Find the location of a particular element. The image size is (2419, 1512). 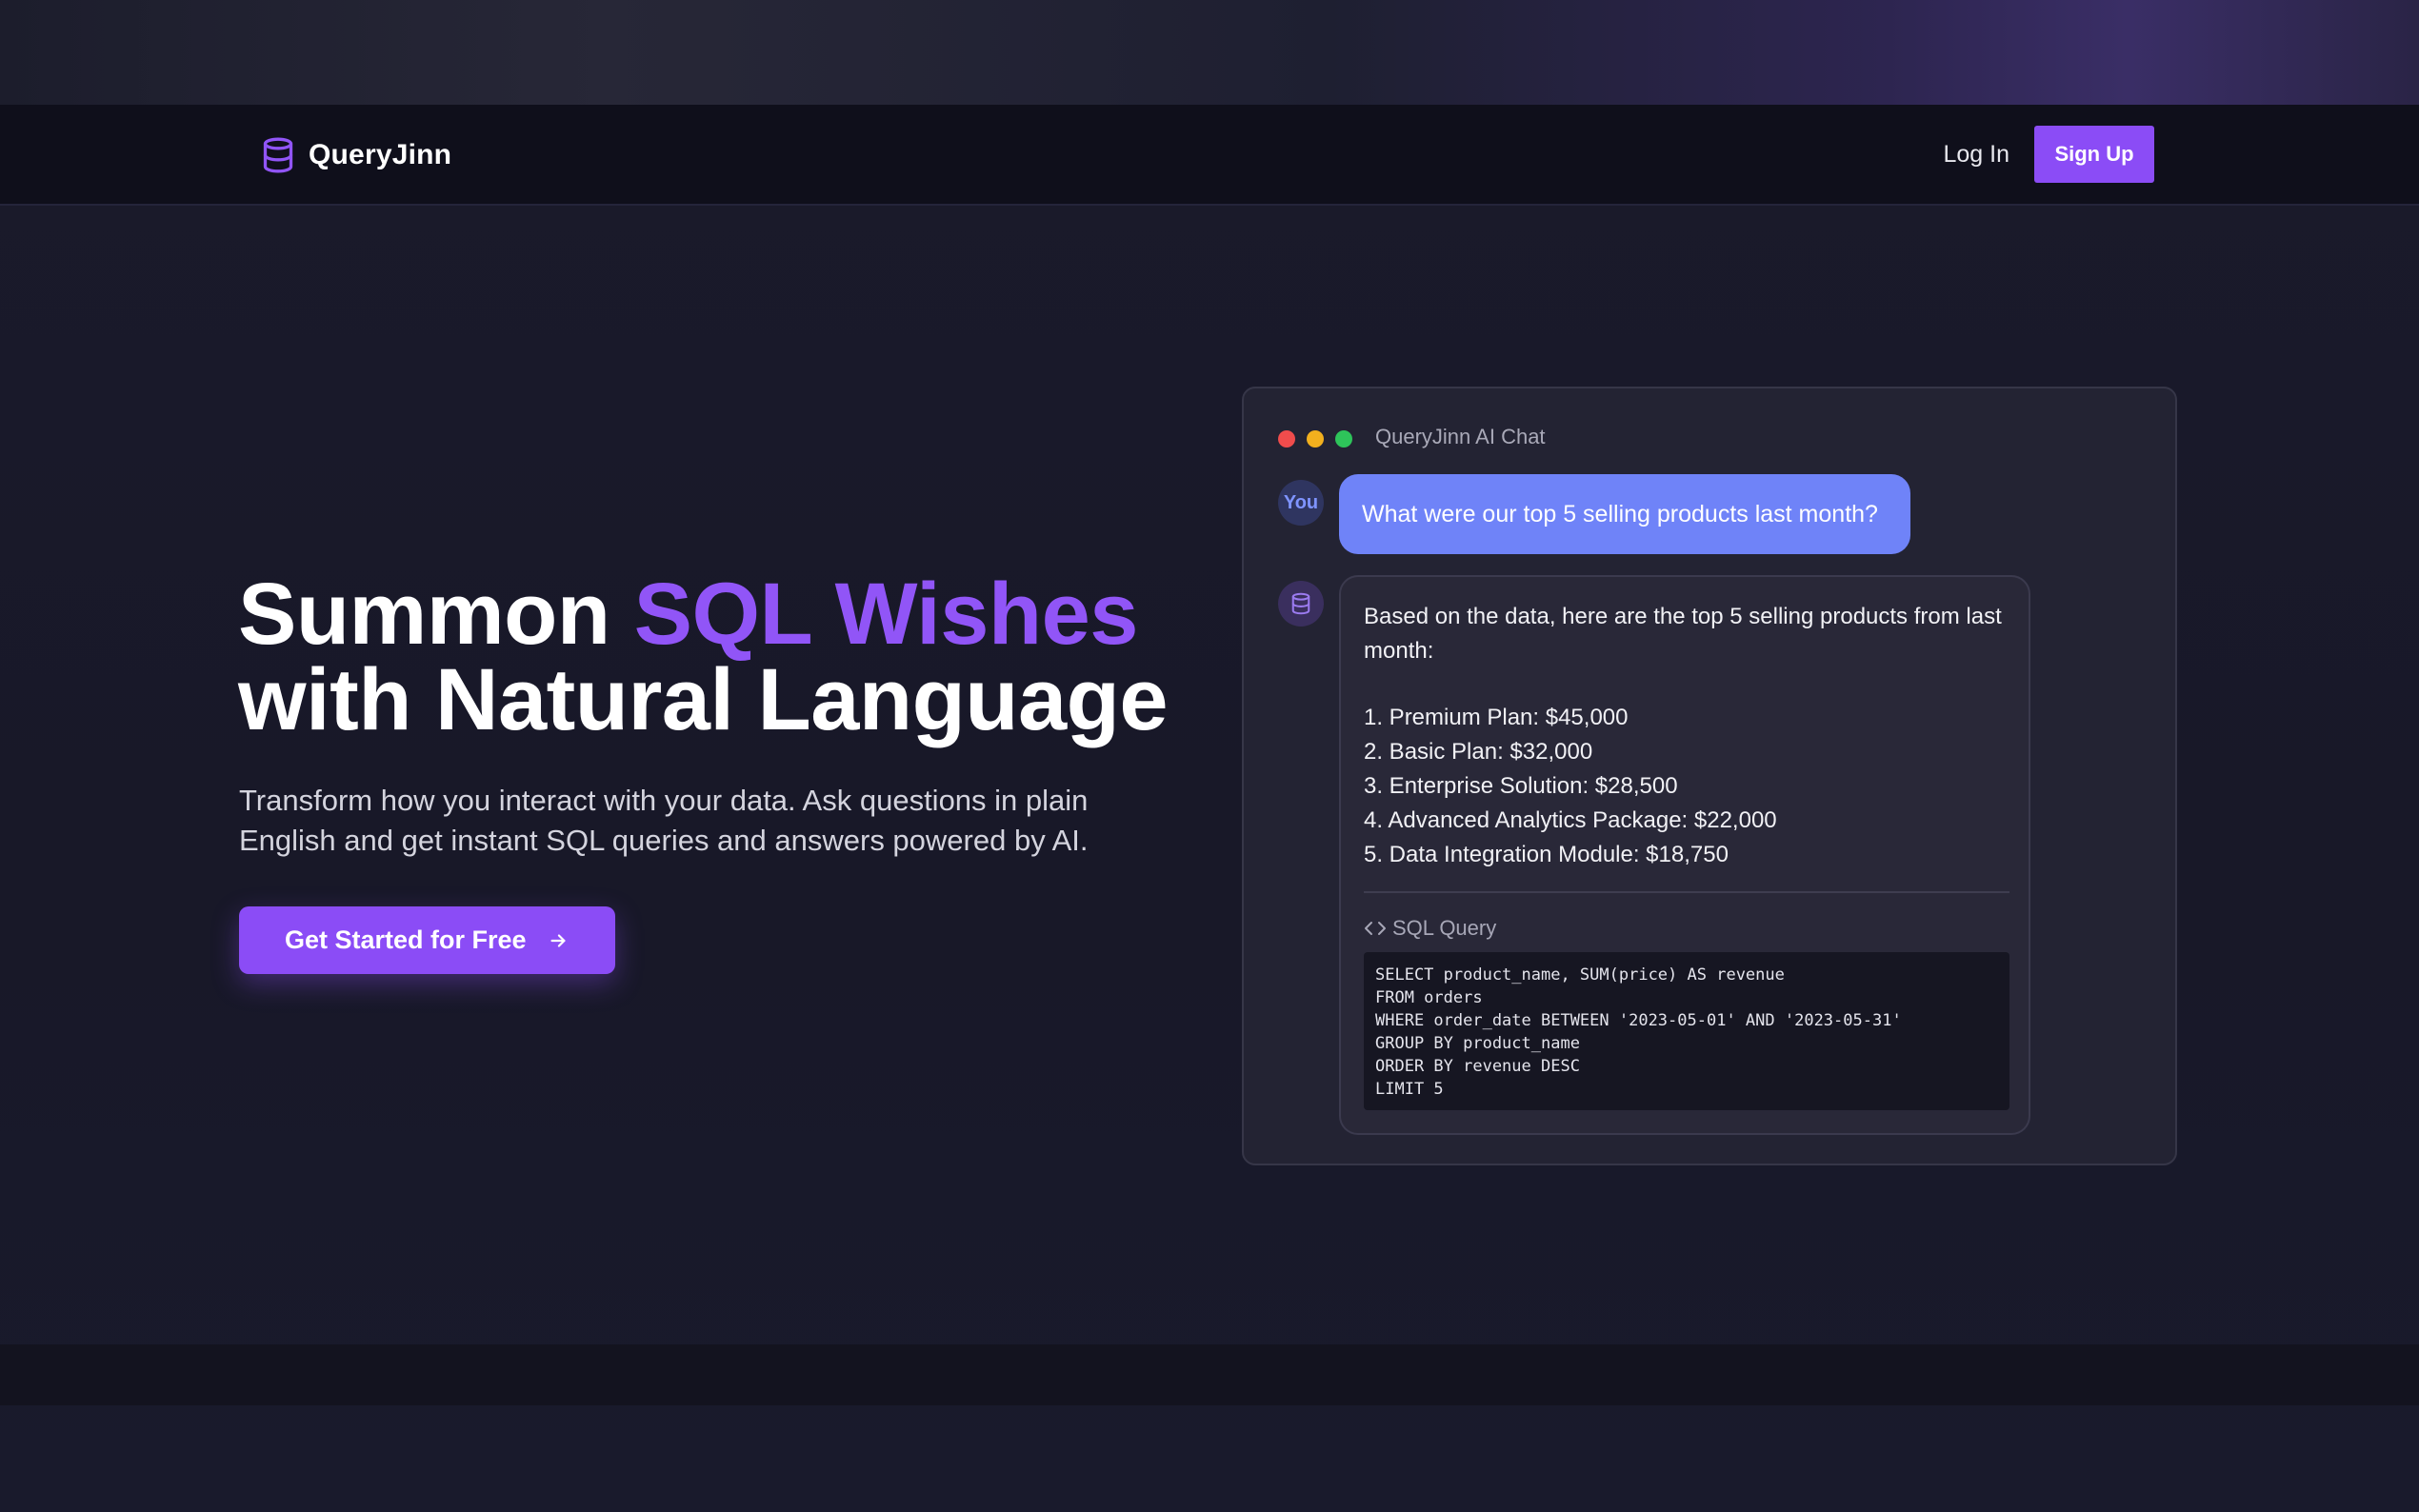

divider is located at coordinates (1686, 892).